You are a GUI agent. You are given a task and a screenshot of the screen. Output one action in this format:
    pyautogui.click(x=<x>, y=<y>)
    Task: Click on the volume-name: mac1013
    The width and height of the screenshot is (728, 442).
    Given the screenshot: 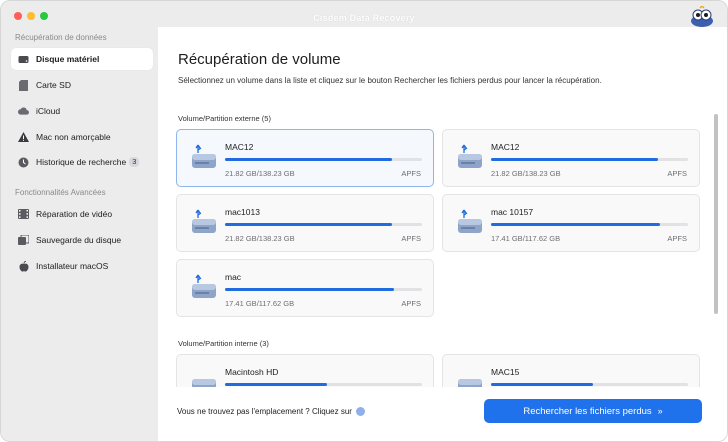 What is the action you would take?
    pyautogui.click(x=242, y=212)
    